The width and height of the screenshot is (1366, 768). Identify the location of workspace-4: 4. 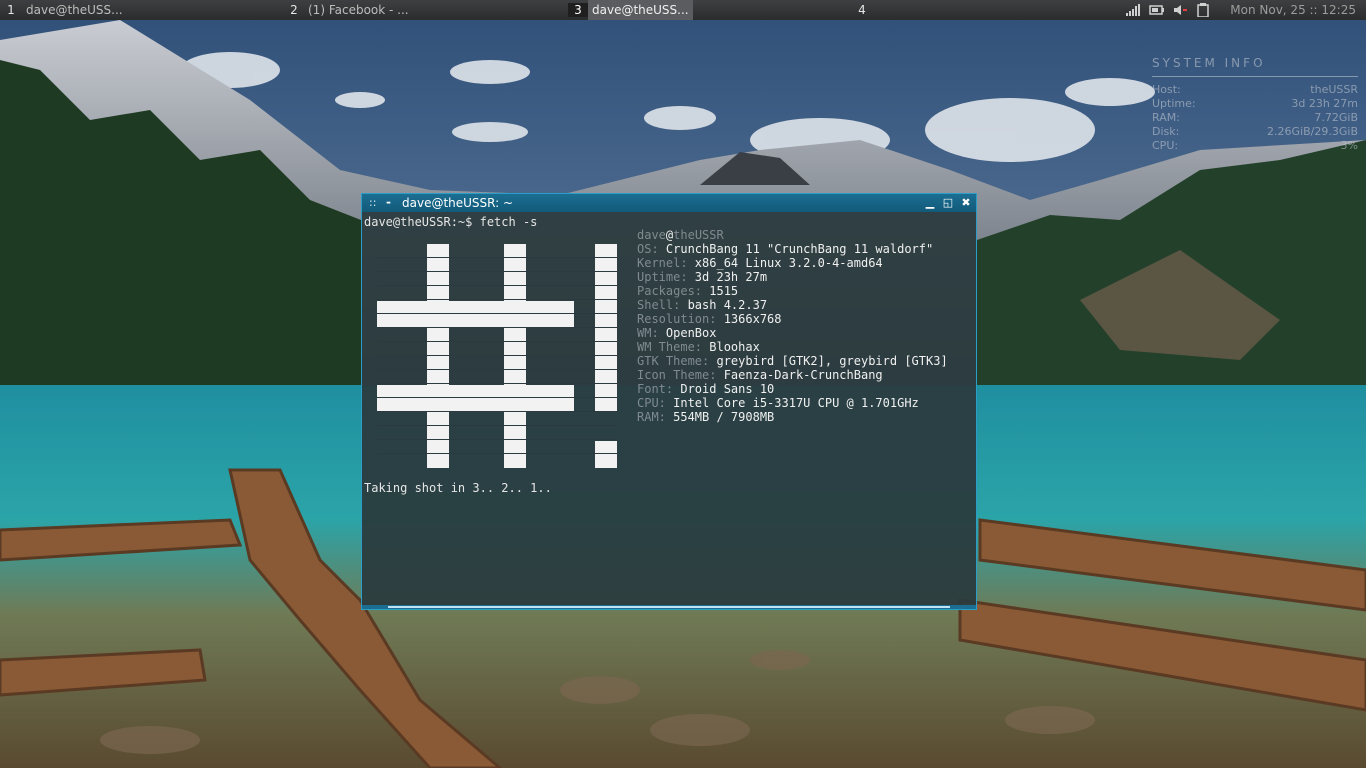
(992, 10).